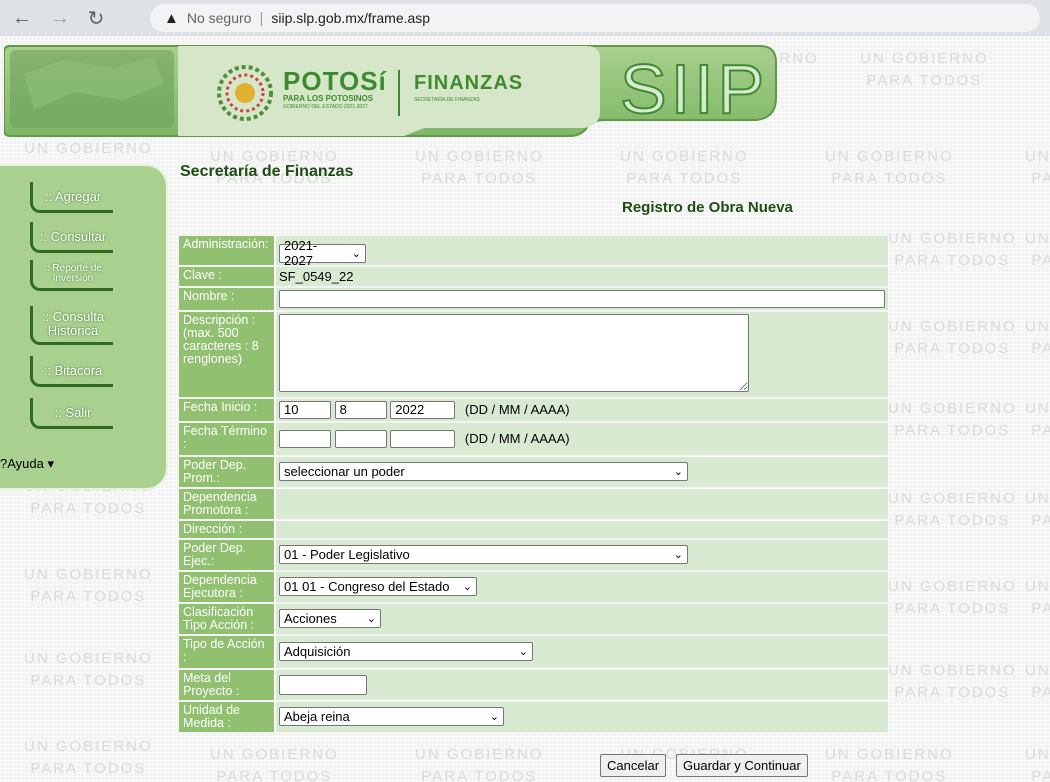 The height and width of the screenshot is (782, 1050). What do you see at coordinates (423, 438) in the screenshot?
I see `fecha-termino-aaaa-input` at bounding box center [423, 438].